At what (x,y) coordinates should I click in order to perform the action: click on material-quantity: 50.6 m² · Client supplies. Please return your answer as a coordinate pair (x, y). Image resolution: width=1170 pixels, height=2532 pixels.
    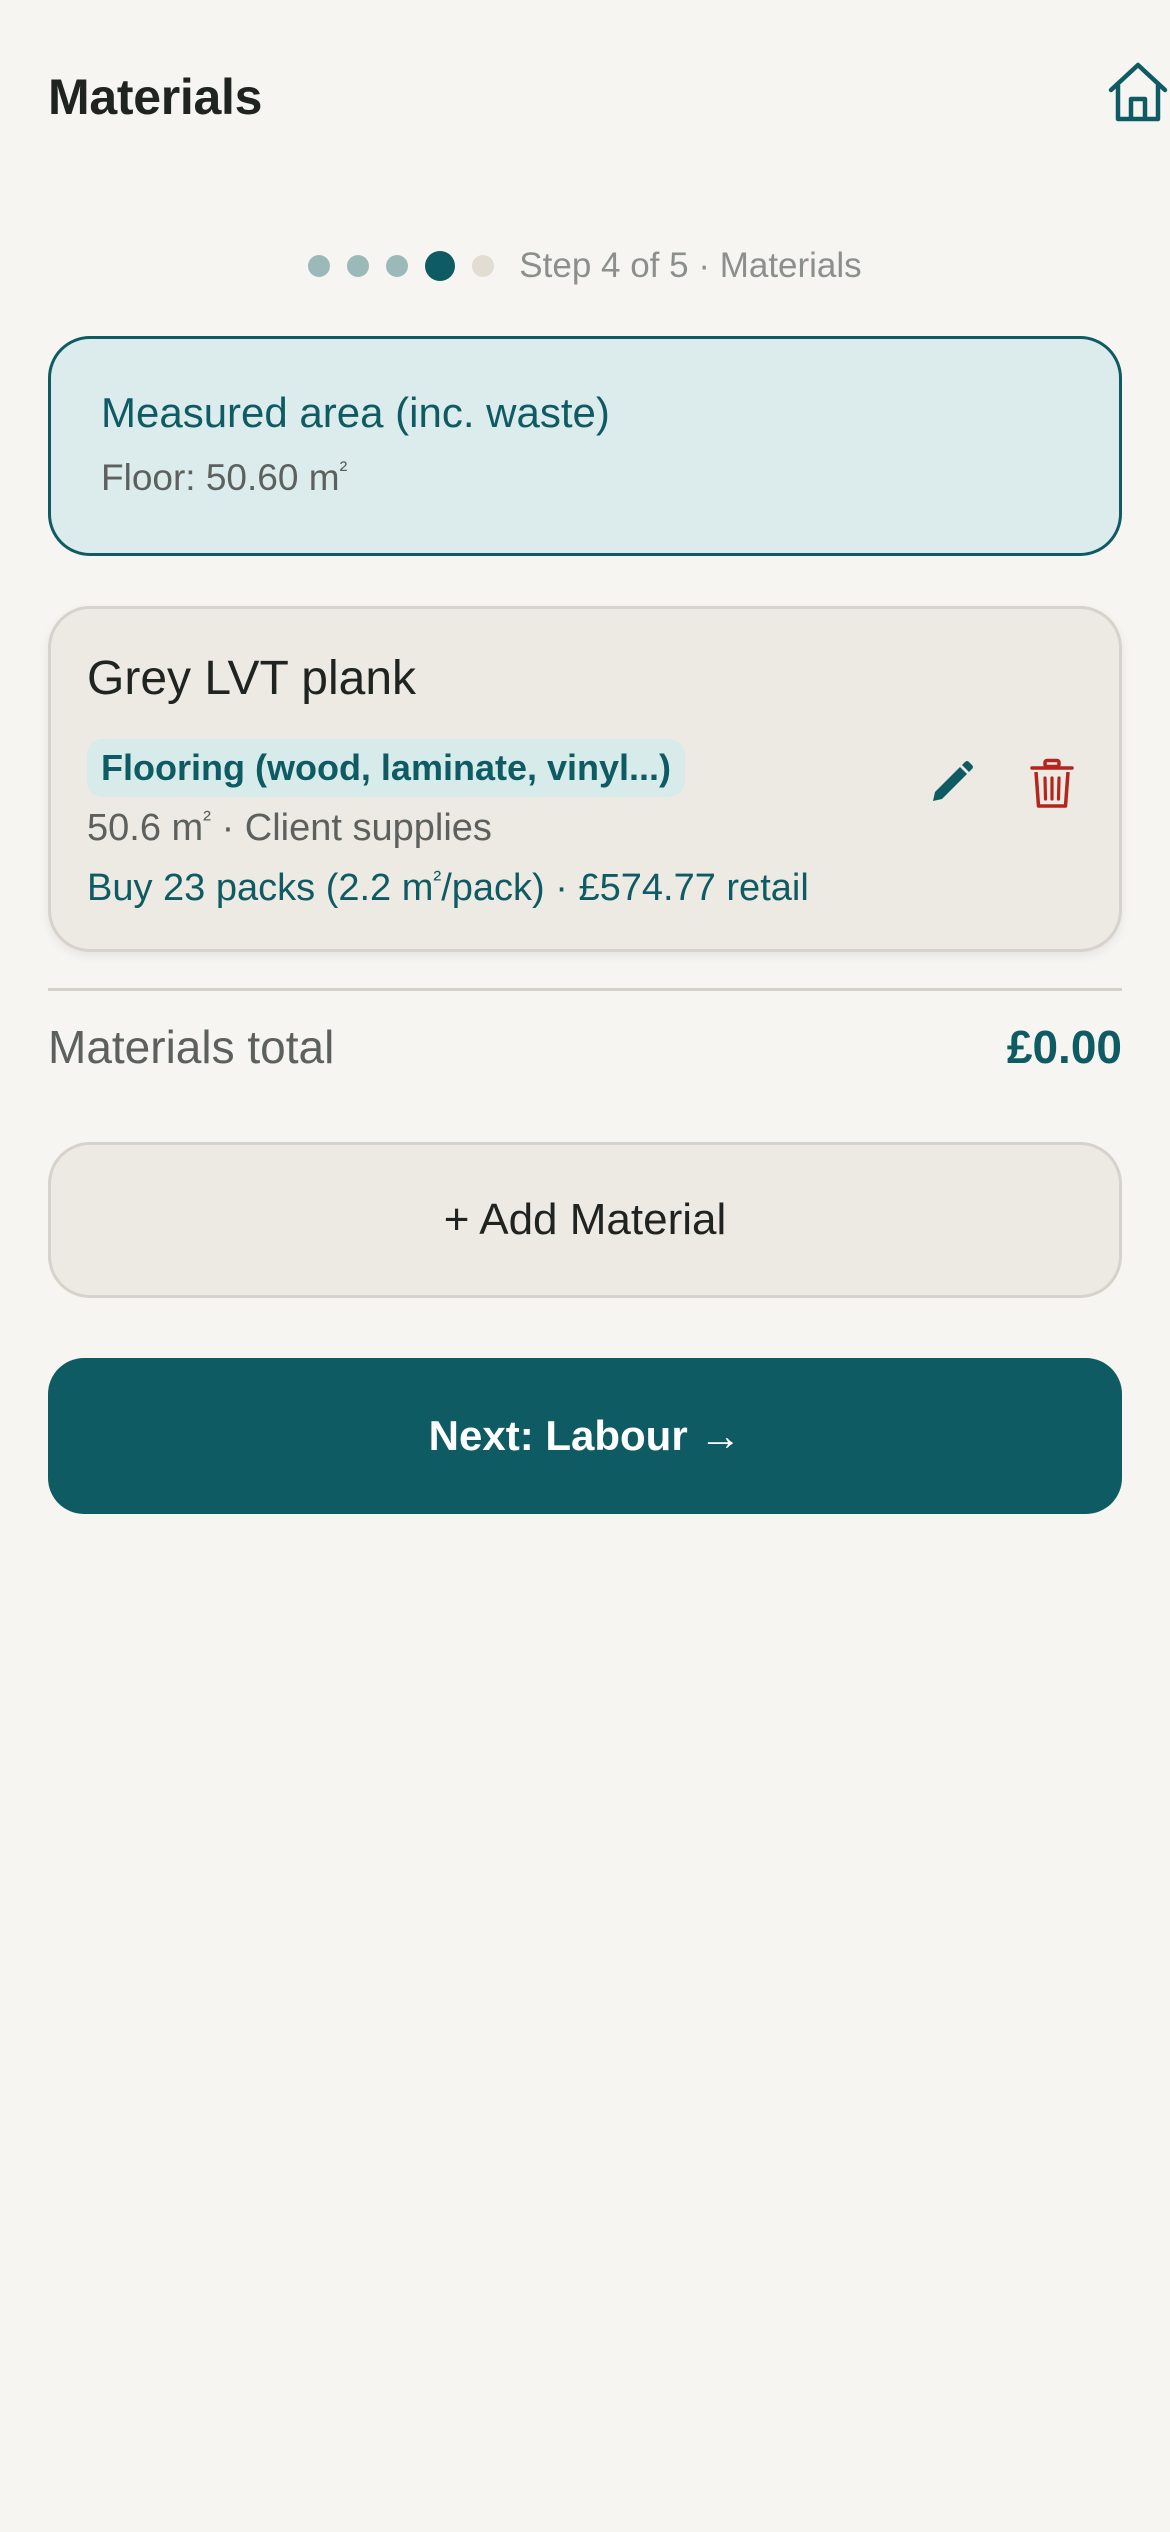
    Looking at the image, I should click on (289, 827).